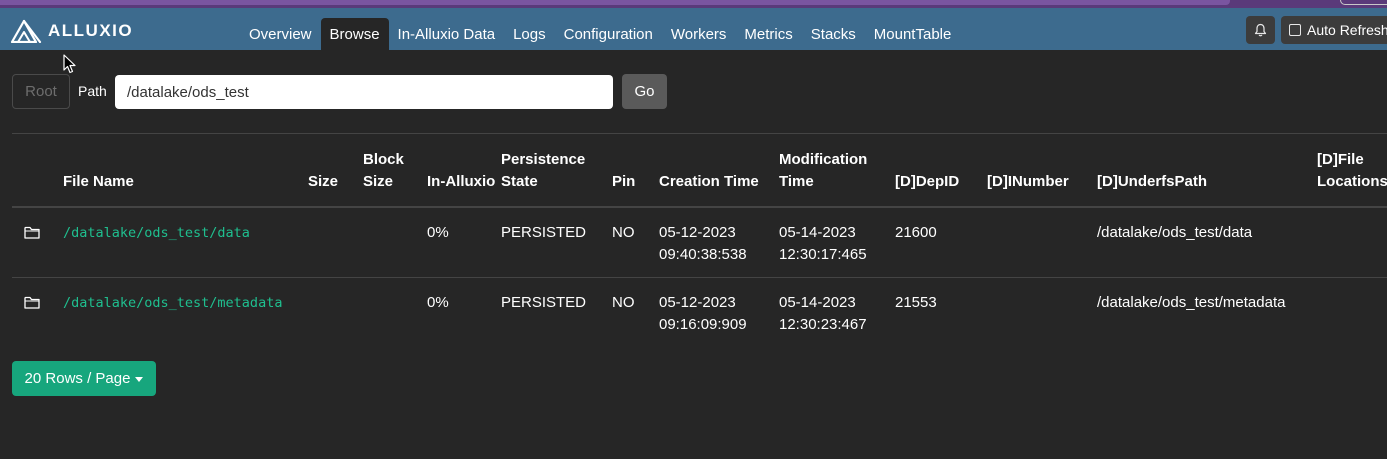  Describe the element at coordinates (837, 313) in the screenshot. I see `modification-time-cell: 05-14-2023 12:30:23:467` at that location.